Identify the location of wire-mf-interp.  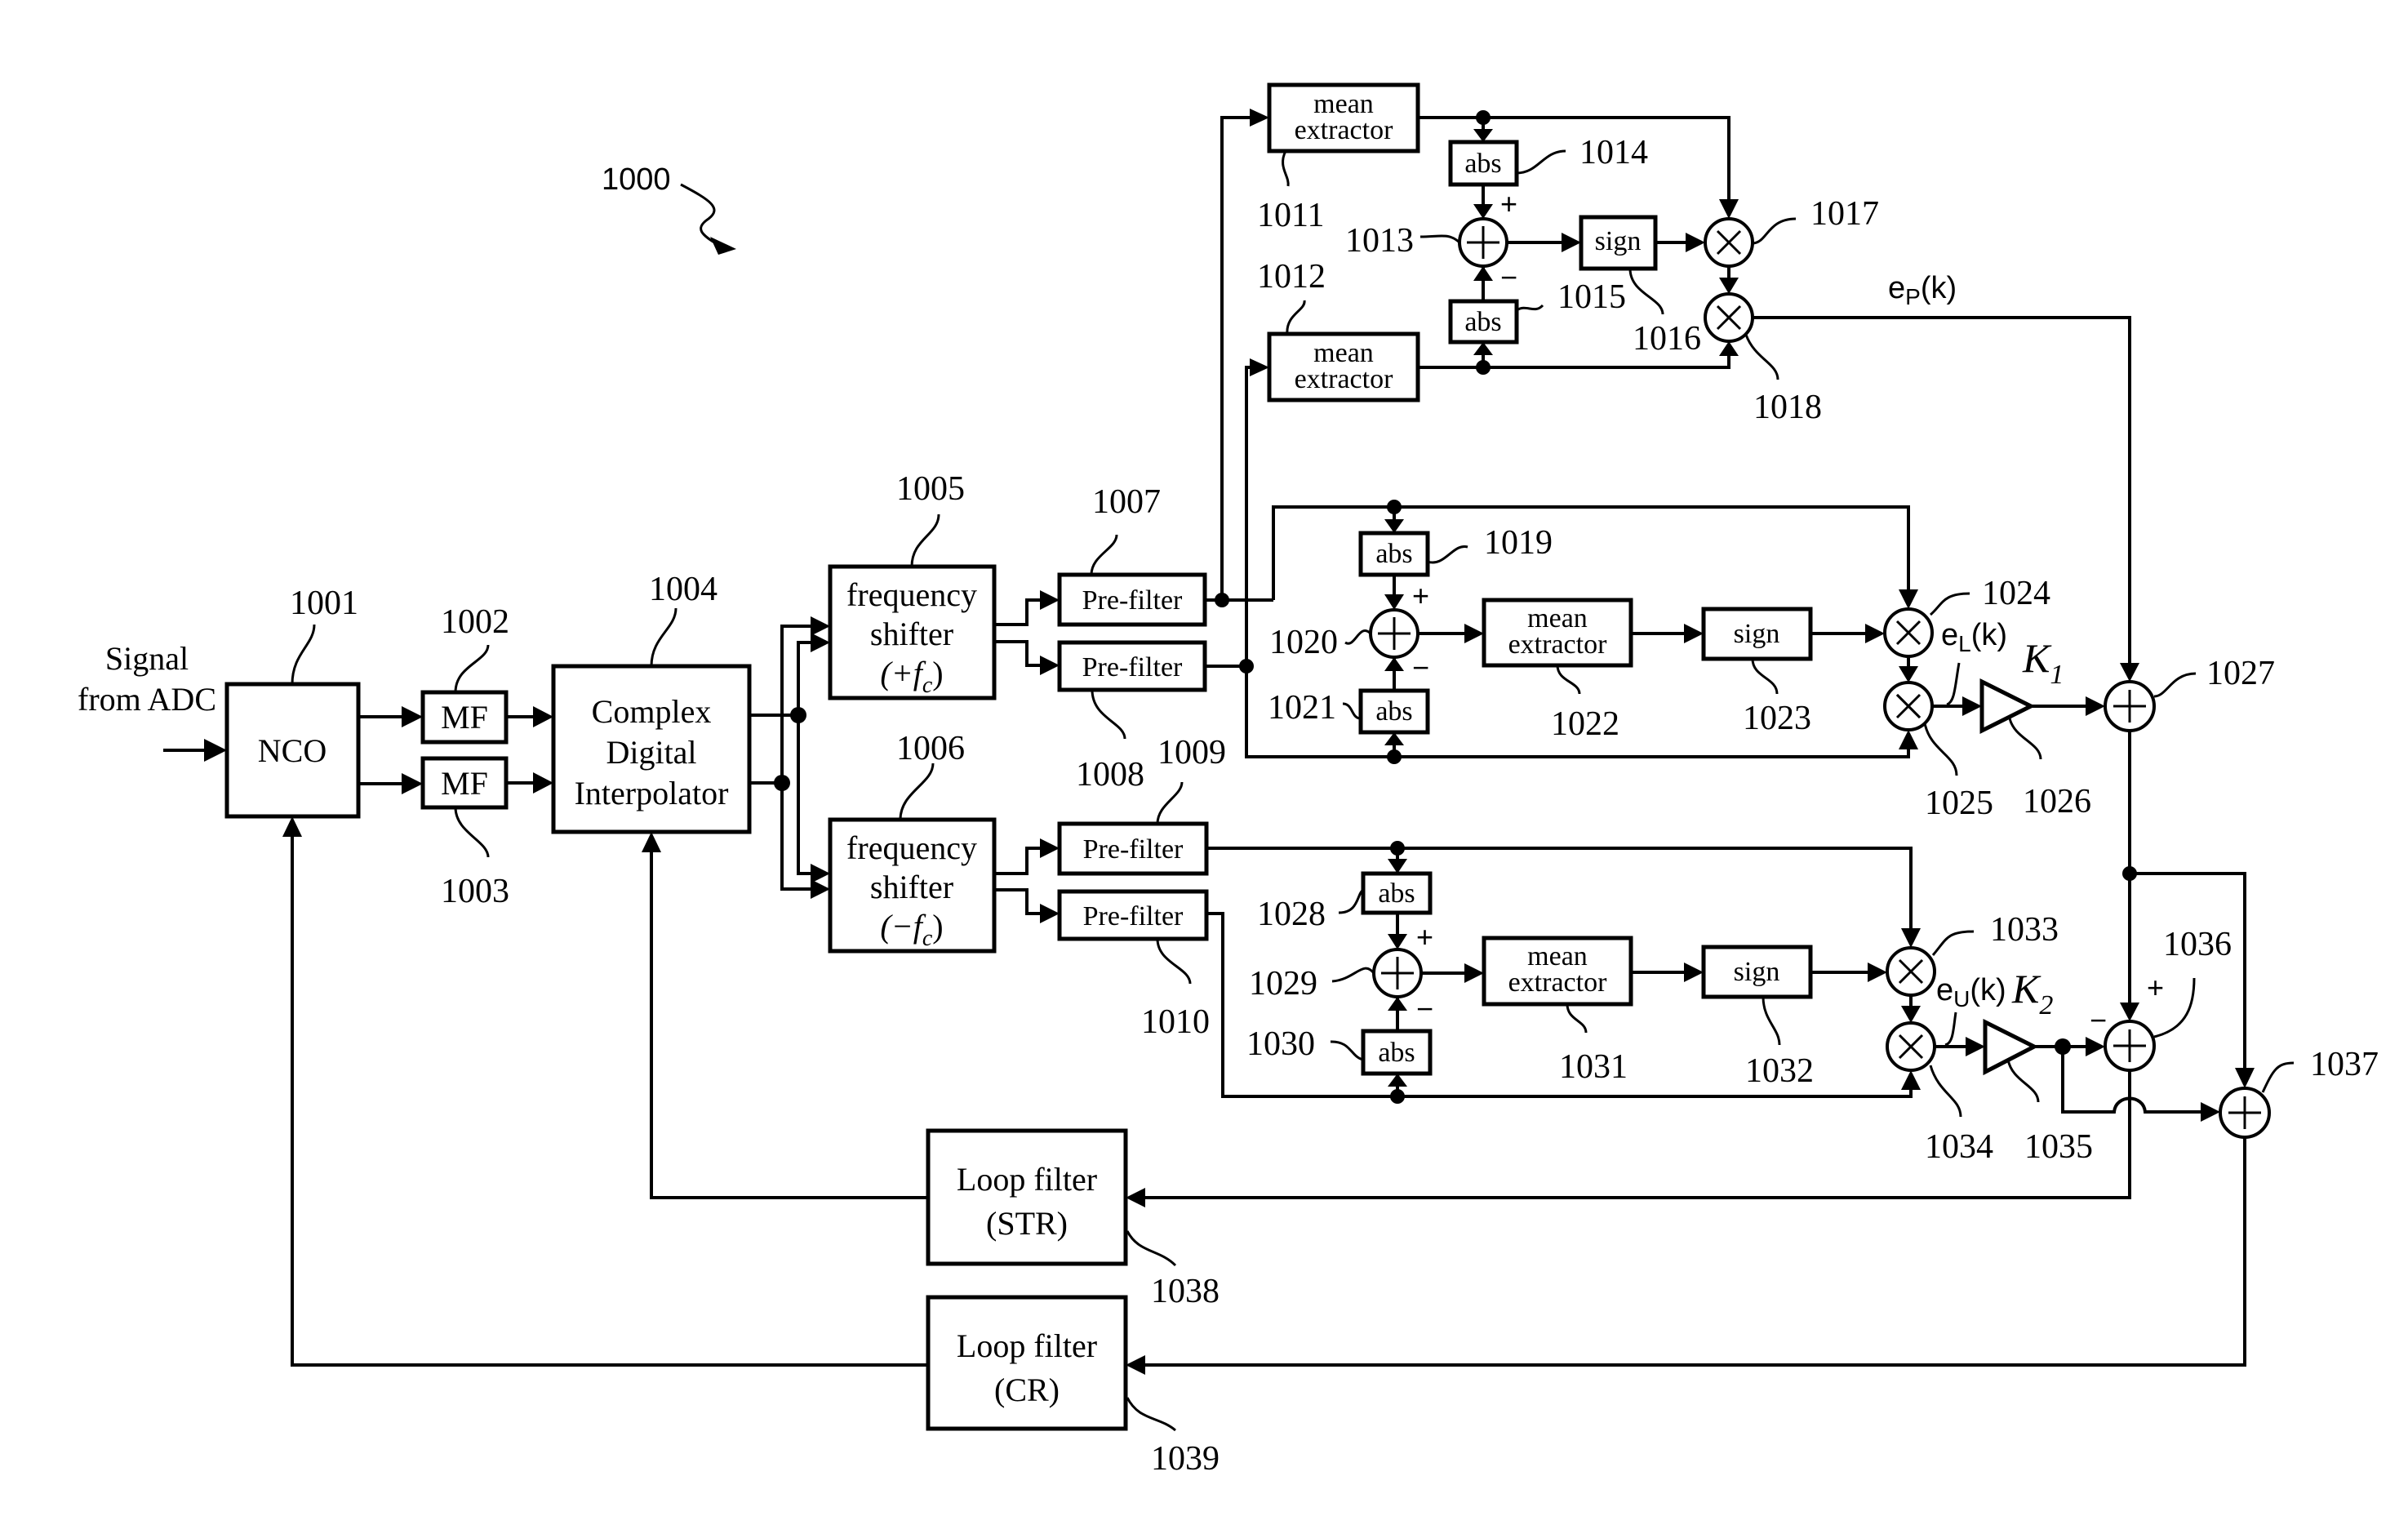
(529, 750).